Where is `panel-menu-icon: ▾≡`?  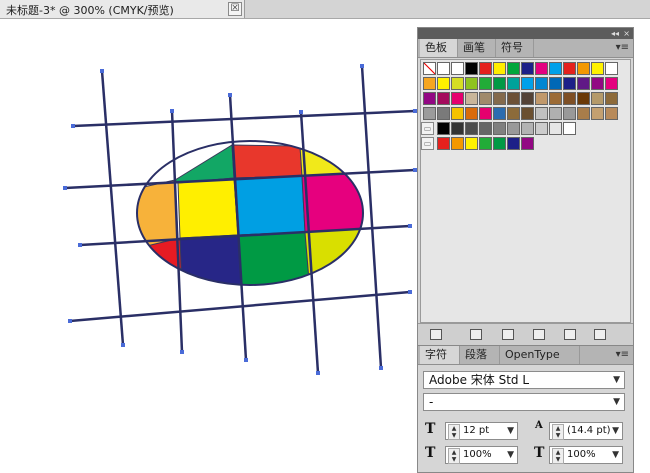 panel-menu-icon: ▾≡ is located at coordinates (622, 47).